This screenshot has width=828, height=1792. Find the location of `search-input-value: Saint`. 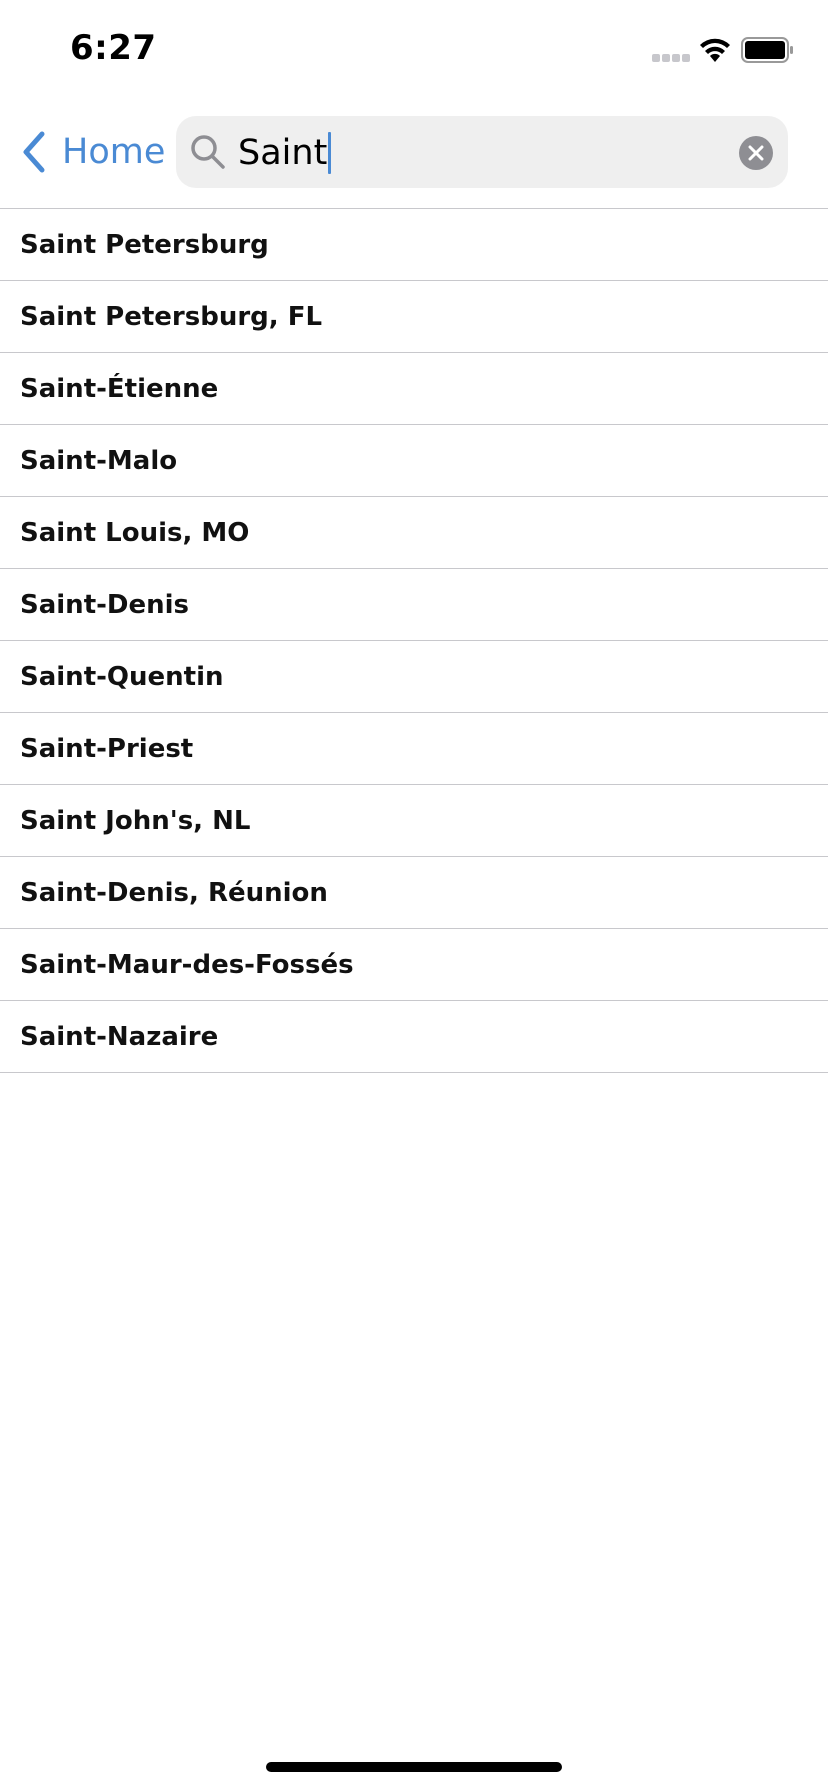

search-input-value: Saint is located at coordinates (283, 153).